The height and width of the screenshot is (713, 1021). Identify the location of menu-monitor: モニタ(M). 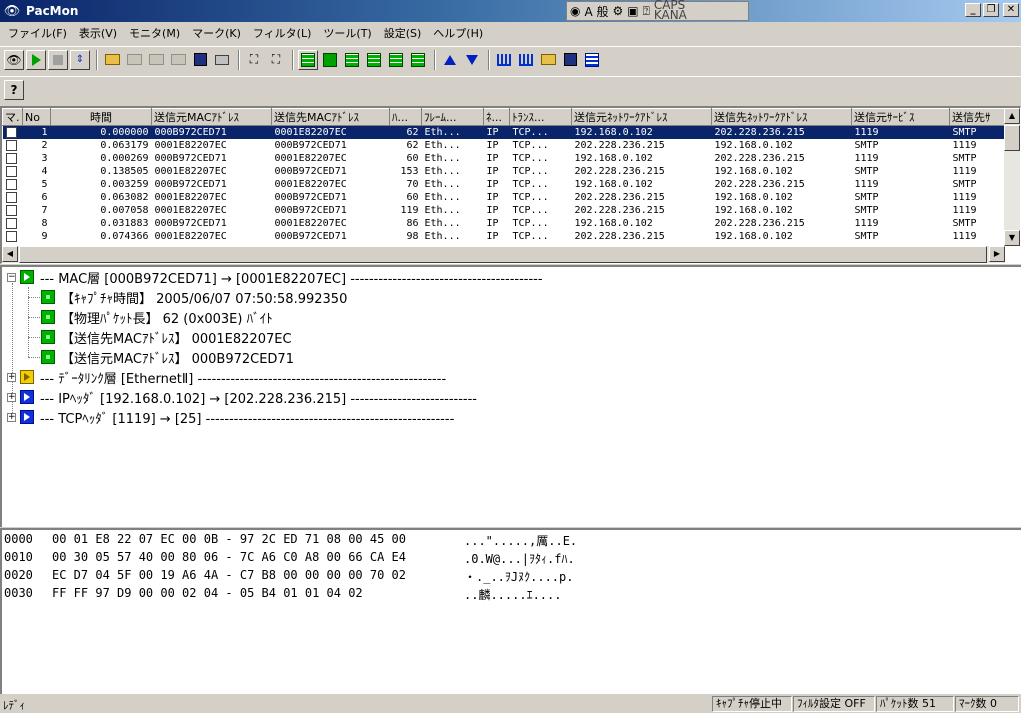
(154, 33).